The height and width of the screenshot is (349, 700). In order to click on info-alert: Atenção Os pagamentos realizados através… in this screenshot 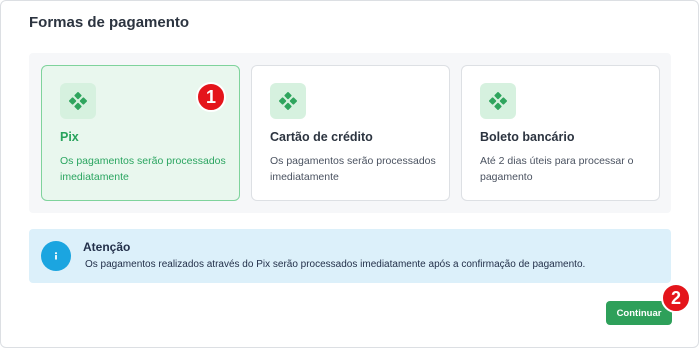, I will do `click(350, 256)`.